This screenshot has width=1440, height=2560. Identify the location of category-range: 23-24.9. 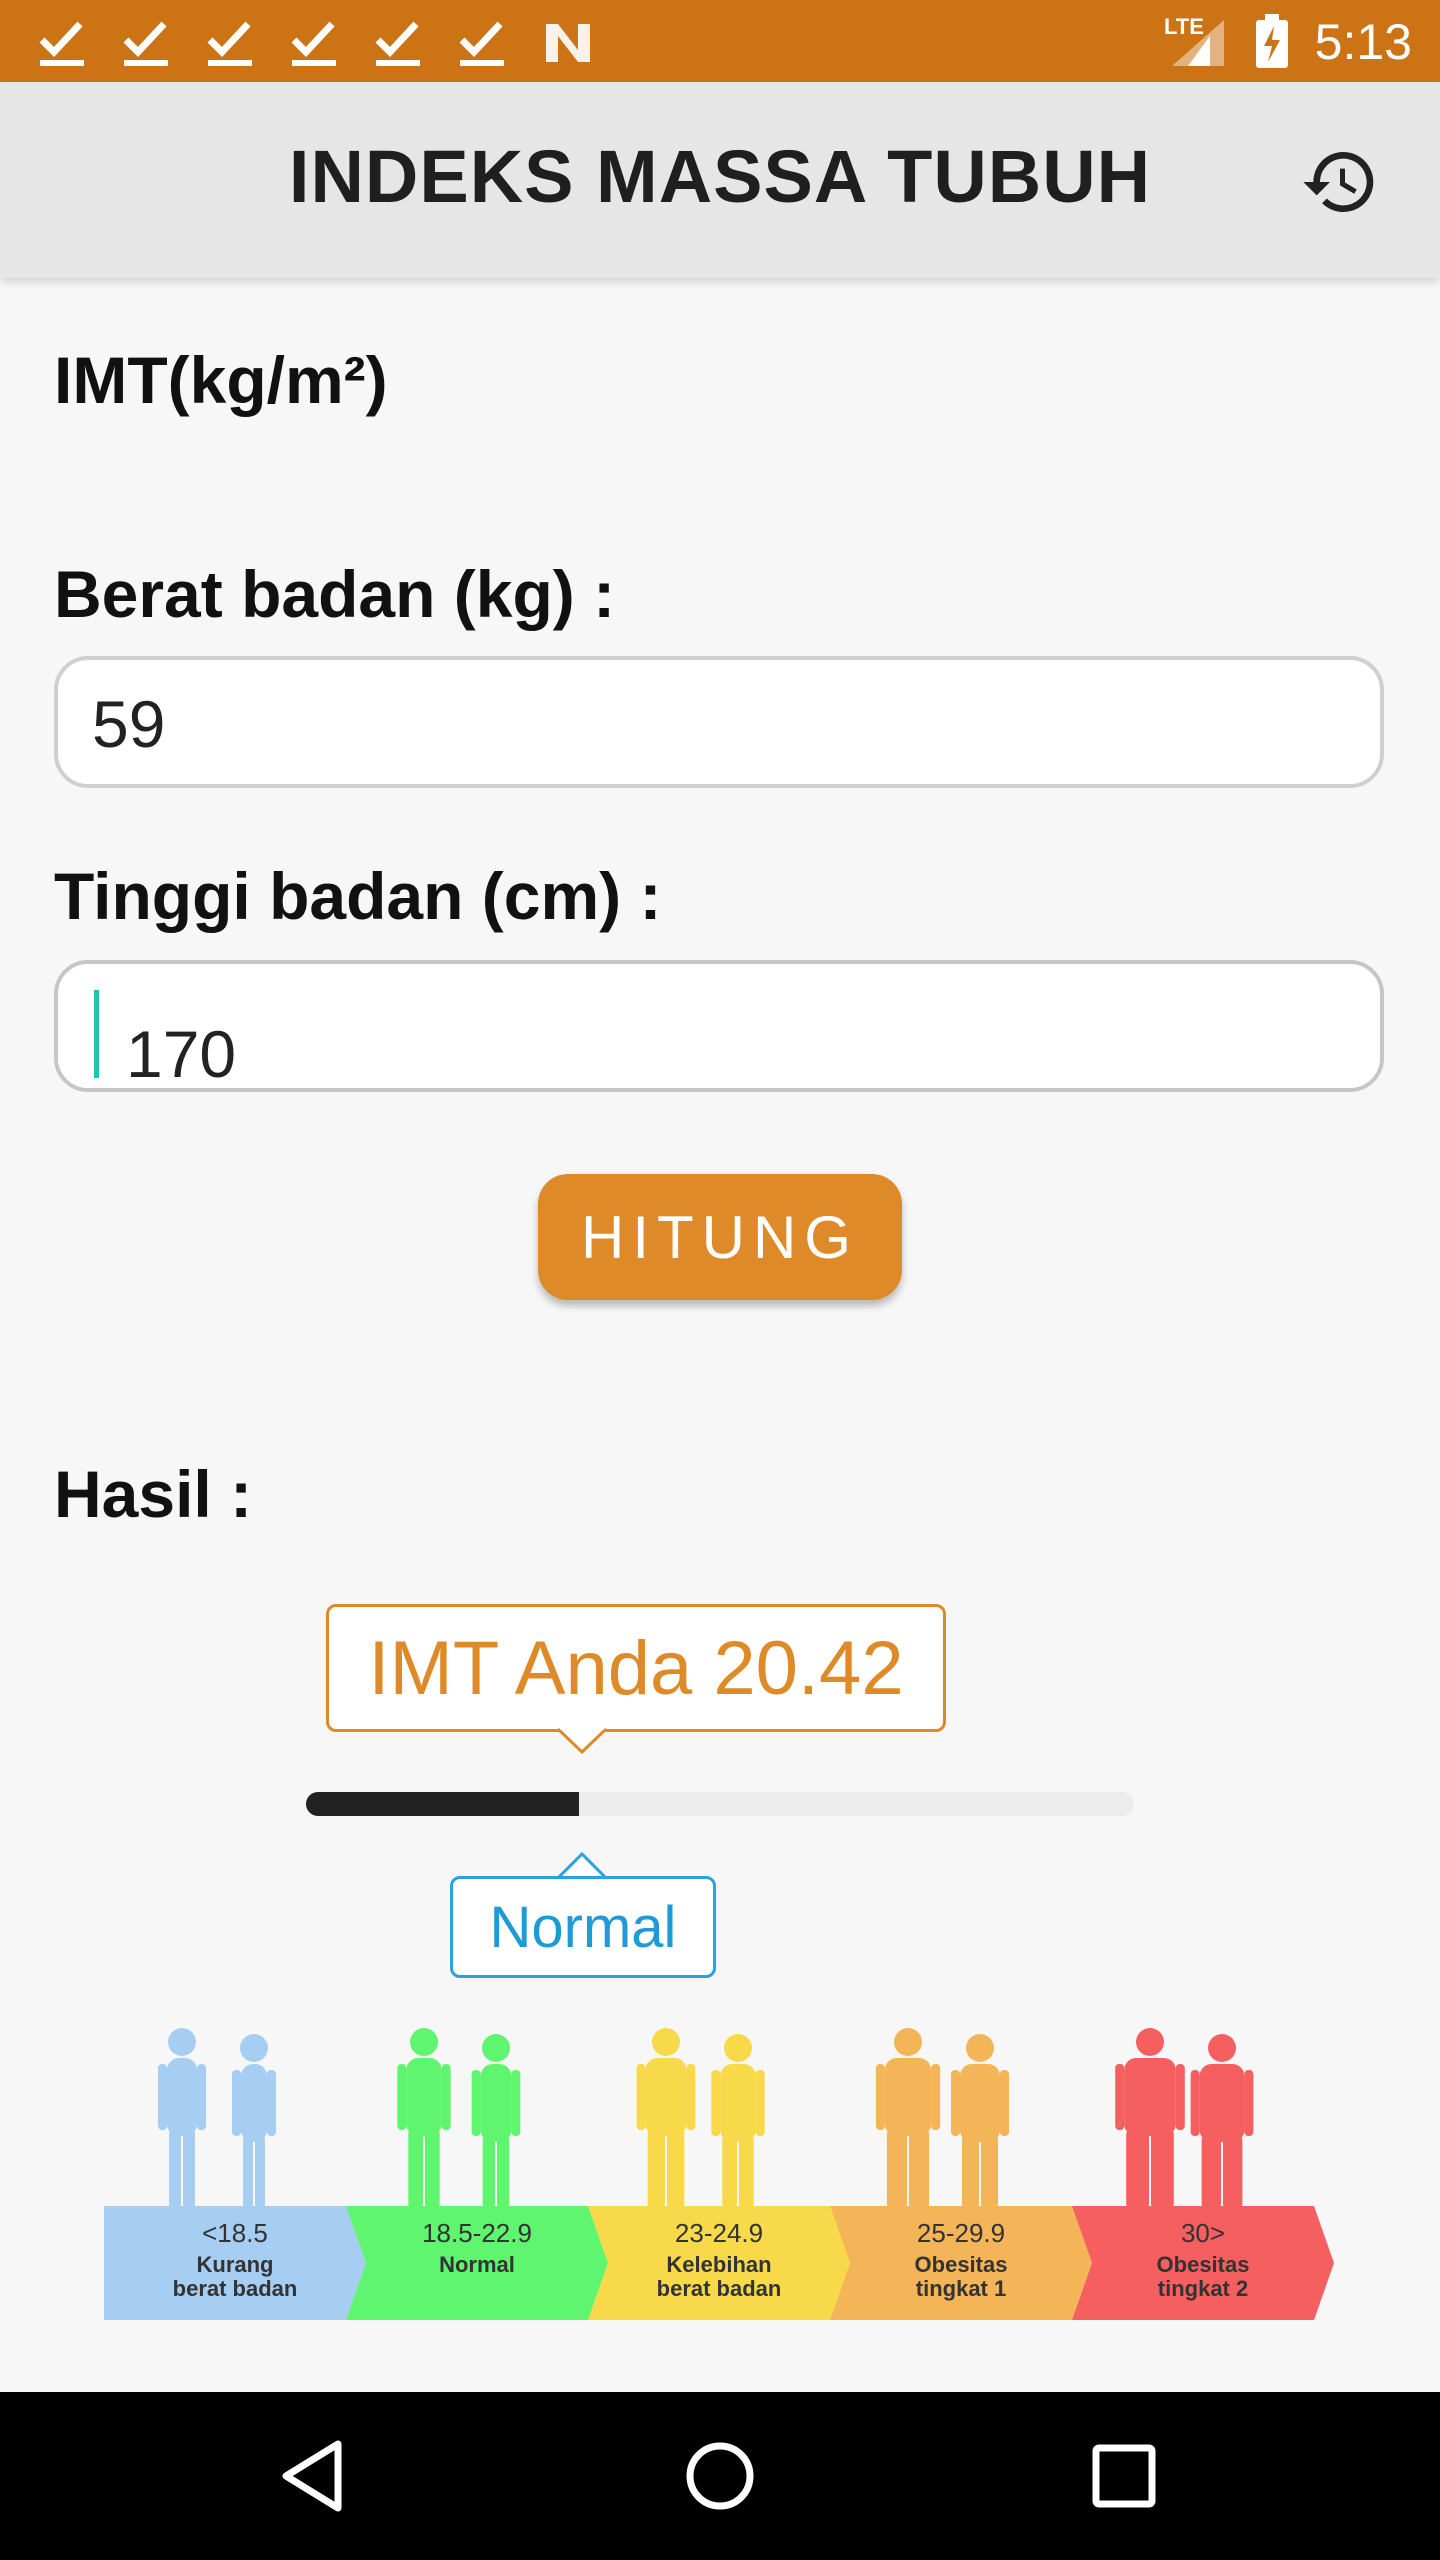
(719, 2233).